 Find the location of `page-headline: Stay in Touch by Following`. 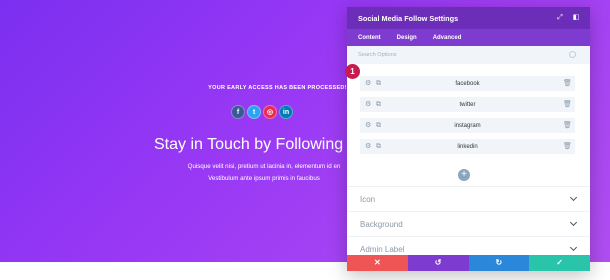

page-headline: Stay in Touch by Following is located at coordinates (249, 144).